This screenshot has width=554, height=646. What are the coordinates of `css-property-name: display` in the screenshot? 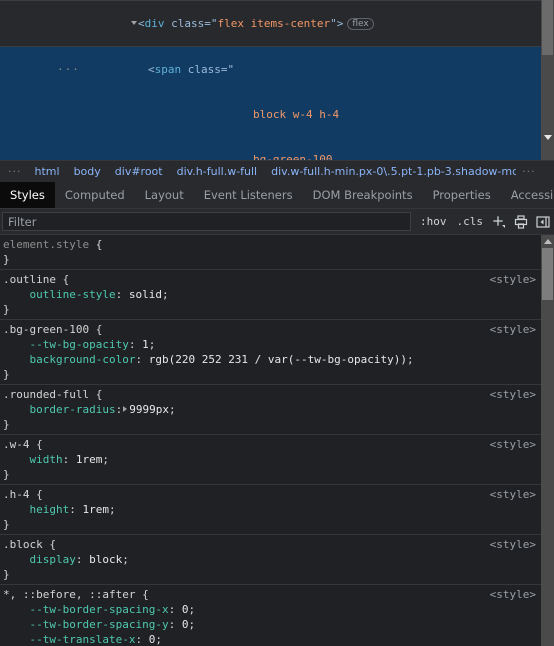 It's located at (53, 559).